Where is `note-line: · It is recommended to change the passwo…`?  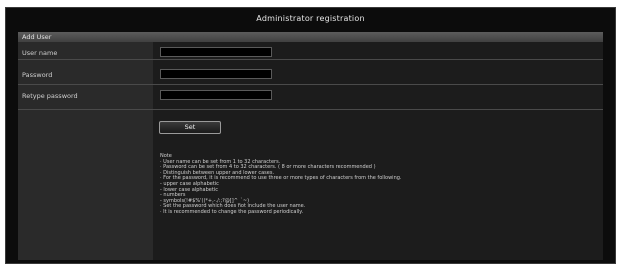 note-line: · It is recommended to change the passwo… is located at coordinates (232, 211).